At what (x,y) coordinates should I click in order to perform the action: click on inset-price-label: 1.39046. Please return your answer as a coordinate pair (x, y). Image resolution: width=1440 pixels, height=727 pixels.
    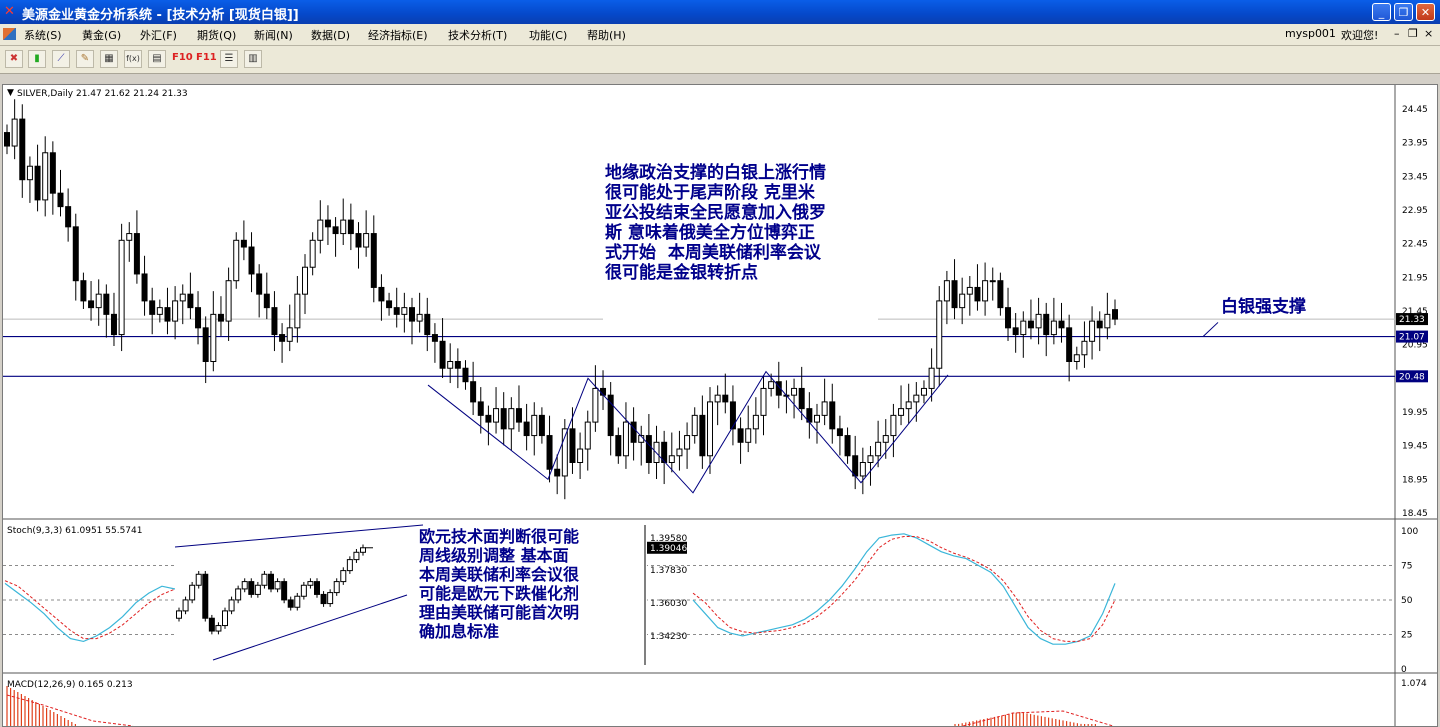
    Looking at the image, I should click on (668, 549).